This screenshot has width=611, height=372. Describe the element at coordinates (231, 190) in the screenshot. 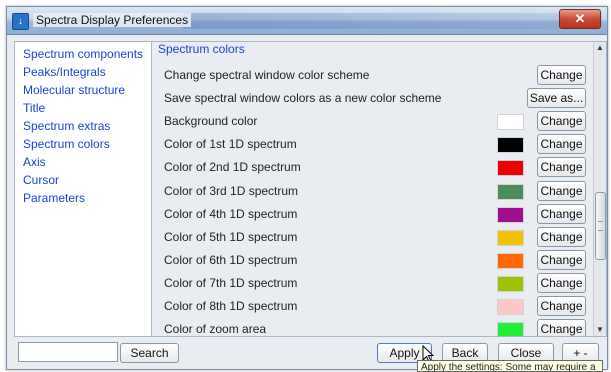

I see `setting-label: Color of 3rd 1D spectrum` at that location.